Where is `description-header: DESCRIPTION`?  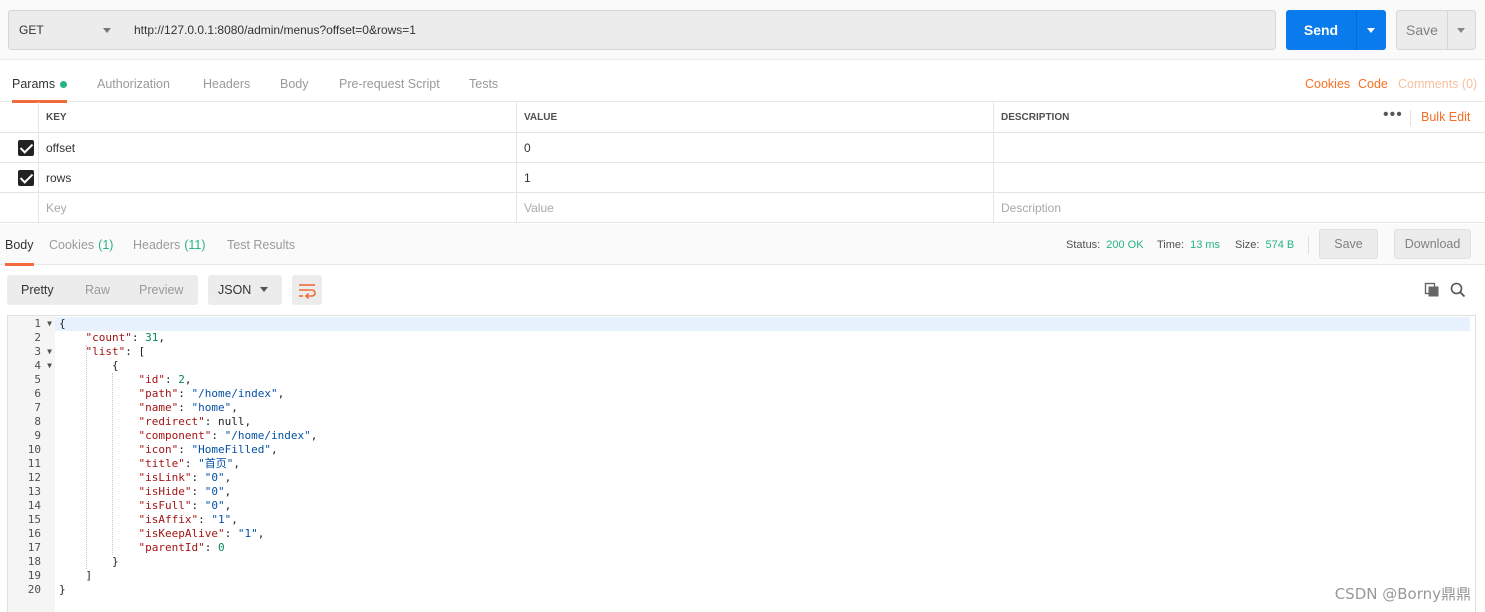
description-header: DESCRIPTION is located at coordinates (1239, 117).